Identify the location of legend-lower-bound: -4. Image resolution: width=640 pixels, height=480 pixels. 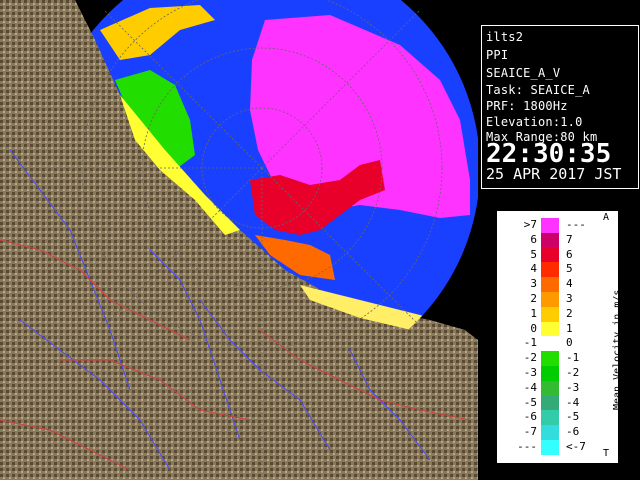
(530, 387).